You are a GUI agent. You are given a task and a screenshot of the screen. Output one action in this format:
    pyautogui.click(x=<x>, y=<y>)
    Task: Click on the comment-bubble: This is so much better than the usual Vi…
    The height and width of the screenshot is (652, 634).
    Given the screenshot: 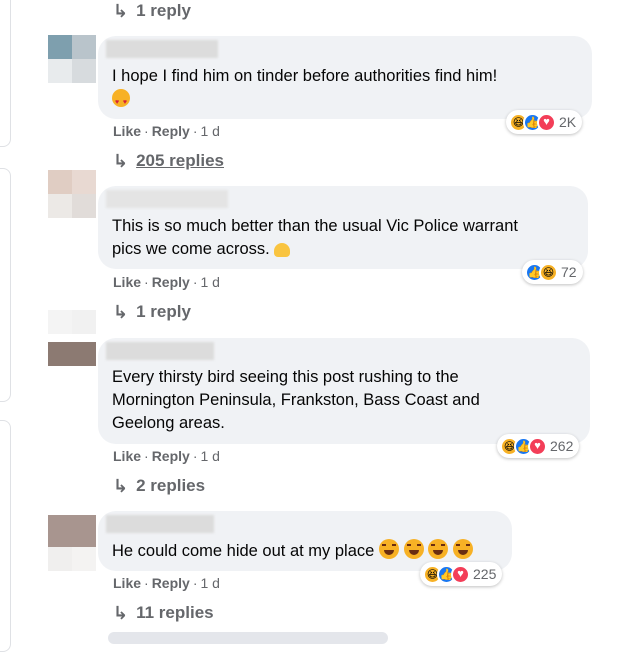 What is the action you would take?
    pyautogui.click(x=343, y=227)
    